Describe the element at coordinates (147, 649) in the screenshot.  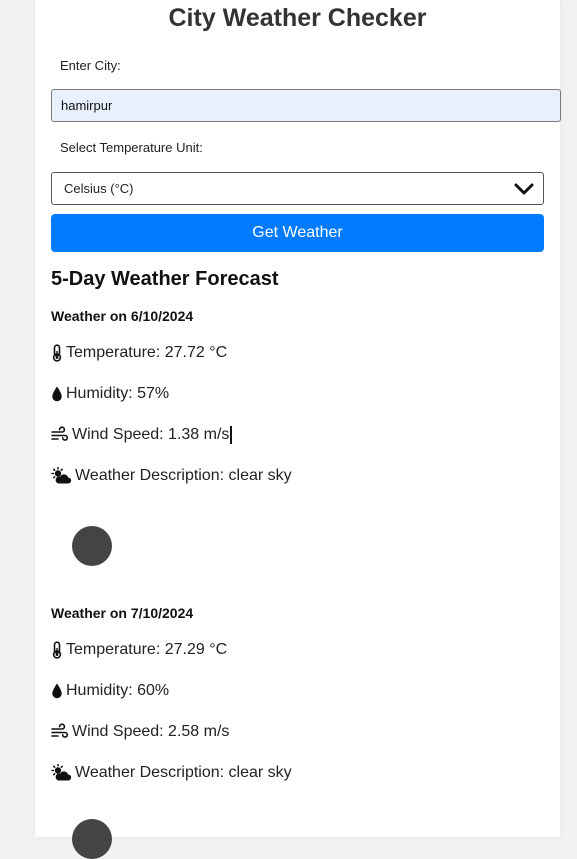
I see `temperature-text: Temperature: 27.29 °C` at that location.